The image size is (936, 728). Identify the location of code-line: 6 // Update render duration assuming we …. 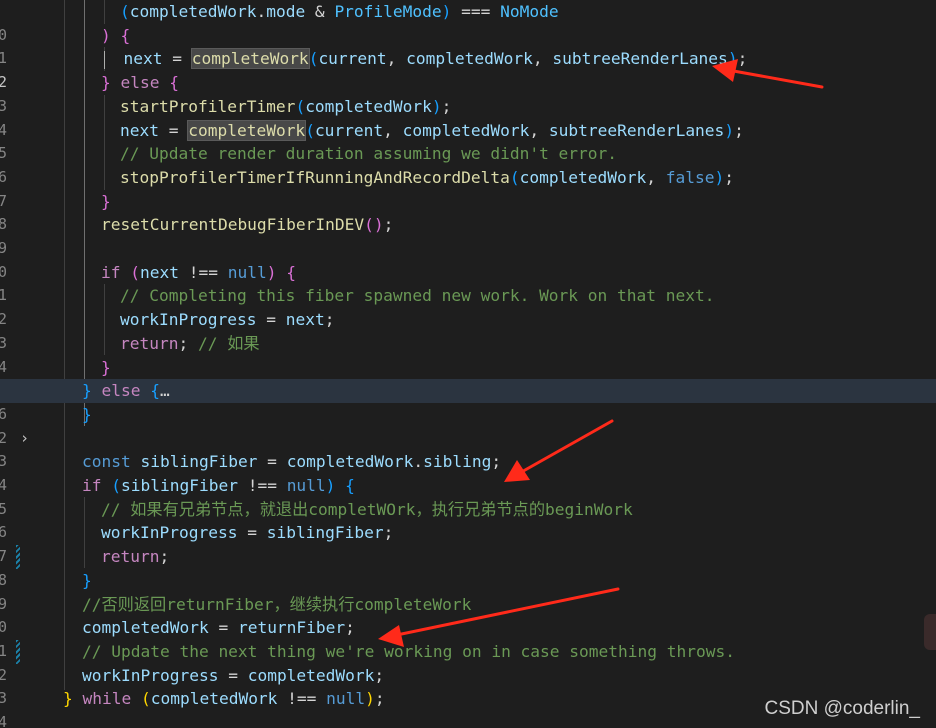
(468, 164).